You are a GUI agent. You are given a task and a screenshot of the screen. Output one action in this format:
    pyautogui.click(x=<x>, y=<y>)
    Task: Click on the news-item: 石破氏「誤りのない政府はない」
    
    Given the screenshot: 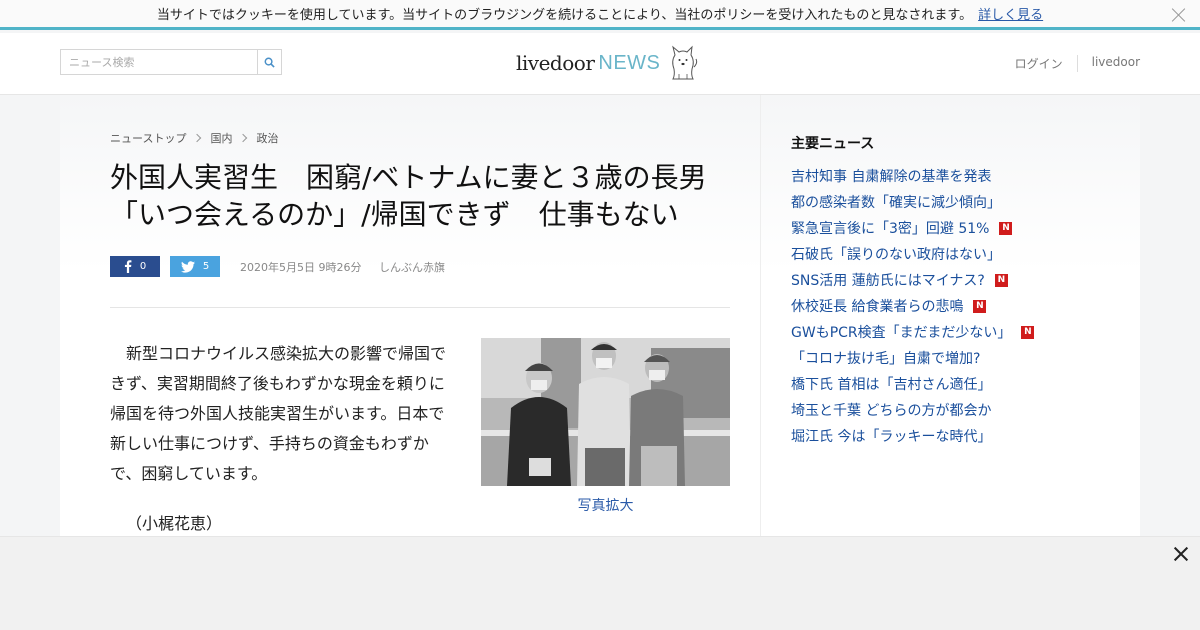 What is the action you would take?
    pyautogui.click(x=912, y=254)
    